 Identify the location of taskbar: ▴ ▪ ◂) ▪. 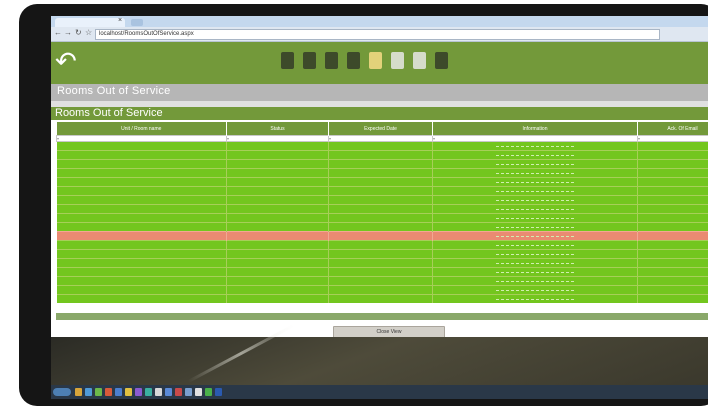
(379, 392).